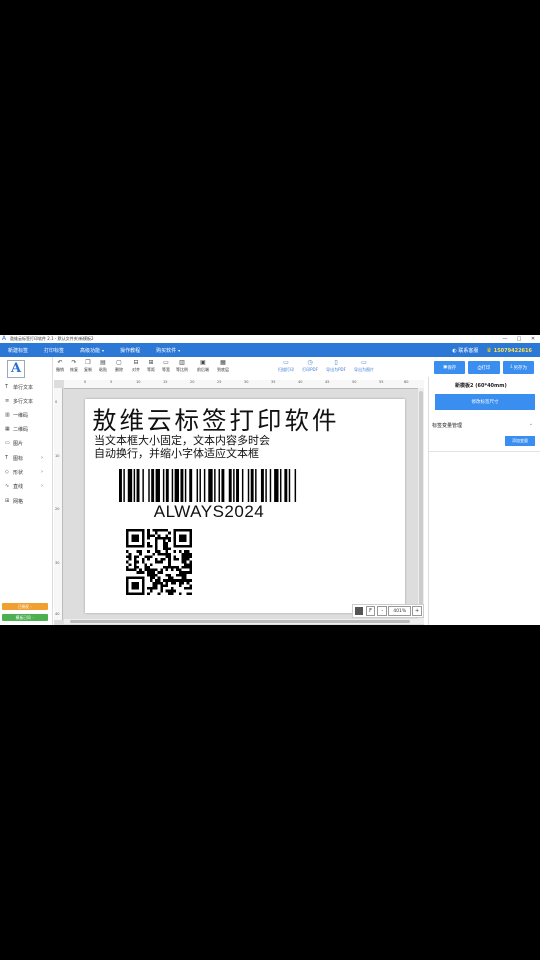 The image size is (540, 960). Describe the element at coordinates (88, 369) in the screenshot. I see `tool-label: 复制` at that location.